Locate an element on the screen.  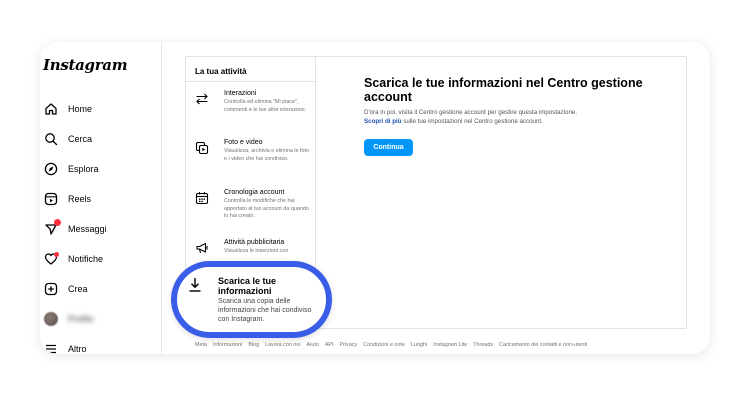
sidebar-item-create: Crea is located at coordinates (65, 289).